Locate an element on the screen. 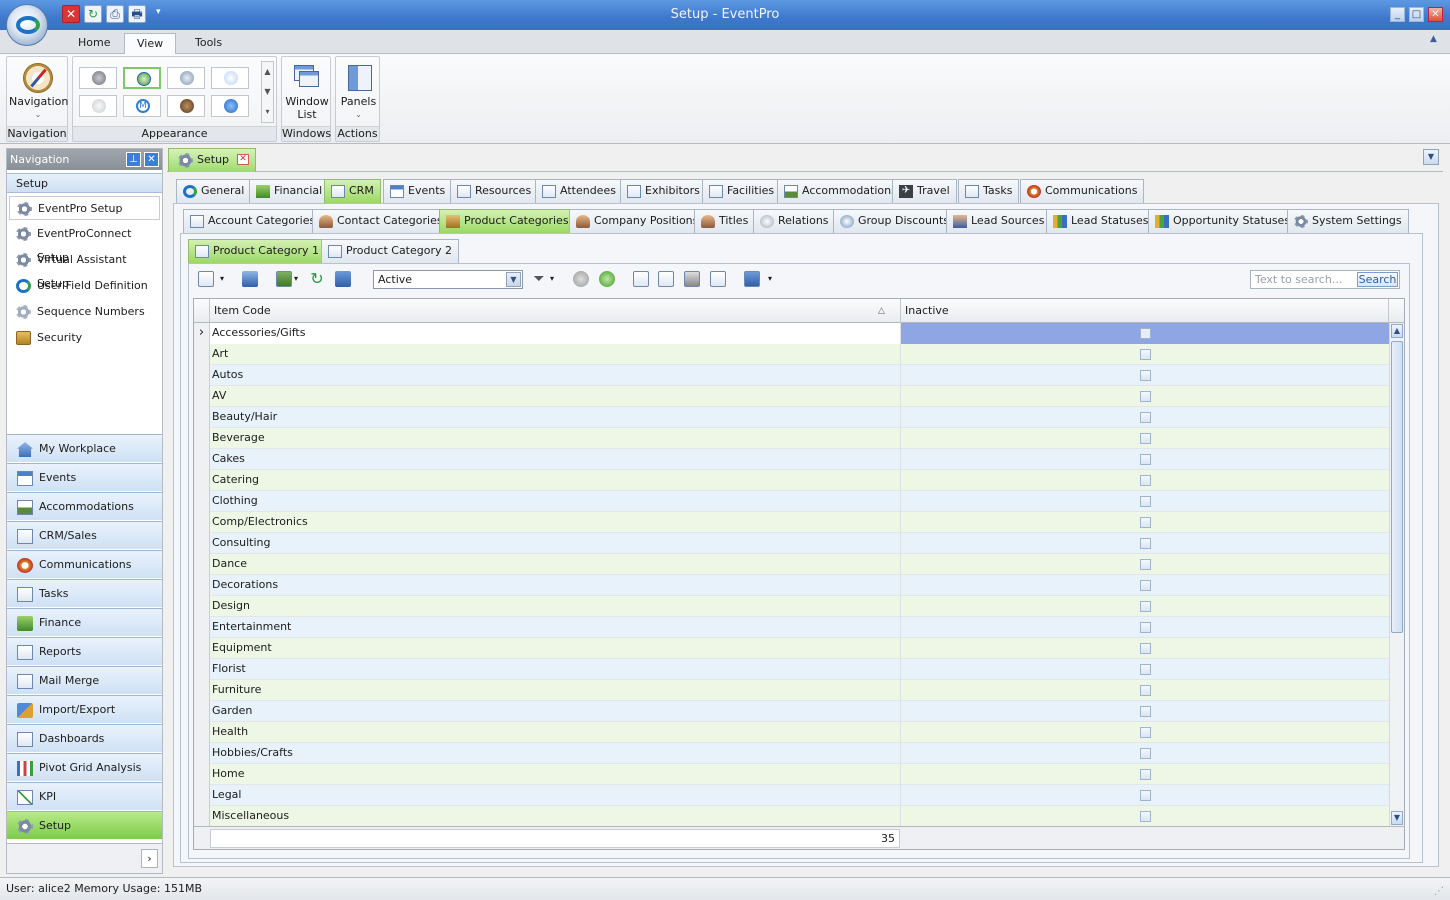 The height and width of the screenshot is (900, 1450). table-row: Health is located at coordinates (791, 732).